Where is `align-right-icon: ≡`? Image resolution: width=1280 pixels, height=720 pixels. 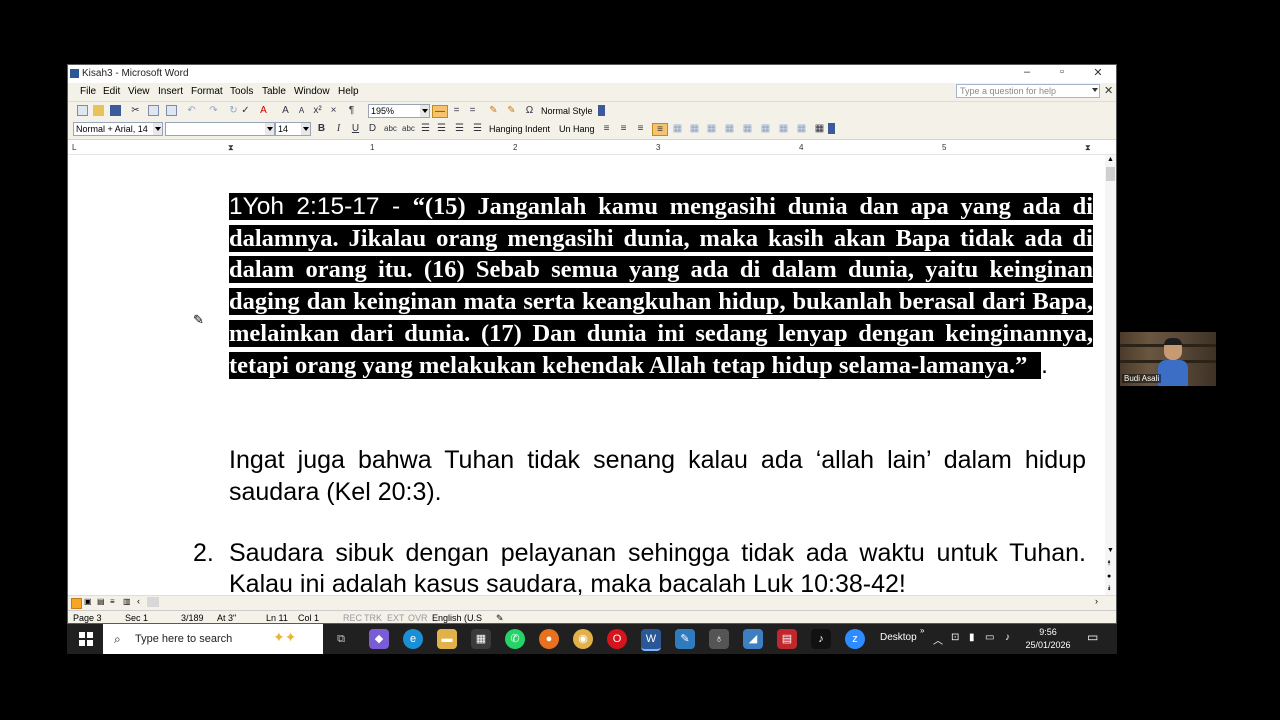 align-right-icon: ≡ is located at coordinates (640, 128).